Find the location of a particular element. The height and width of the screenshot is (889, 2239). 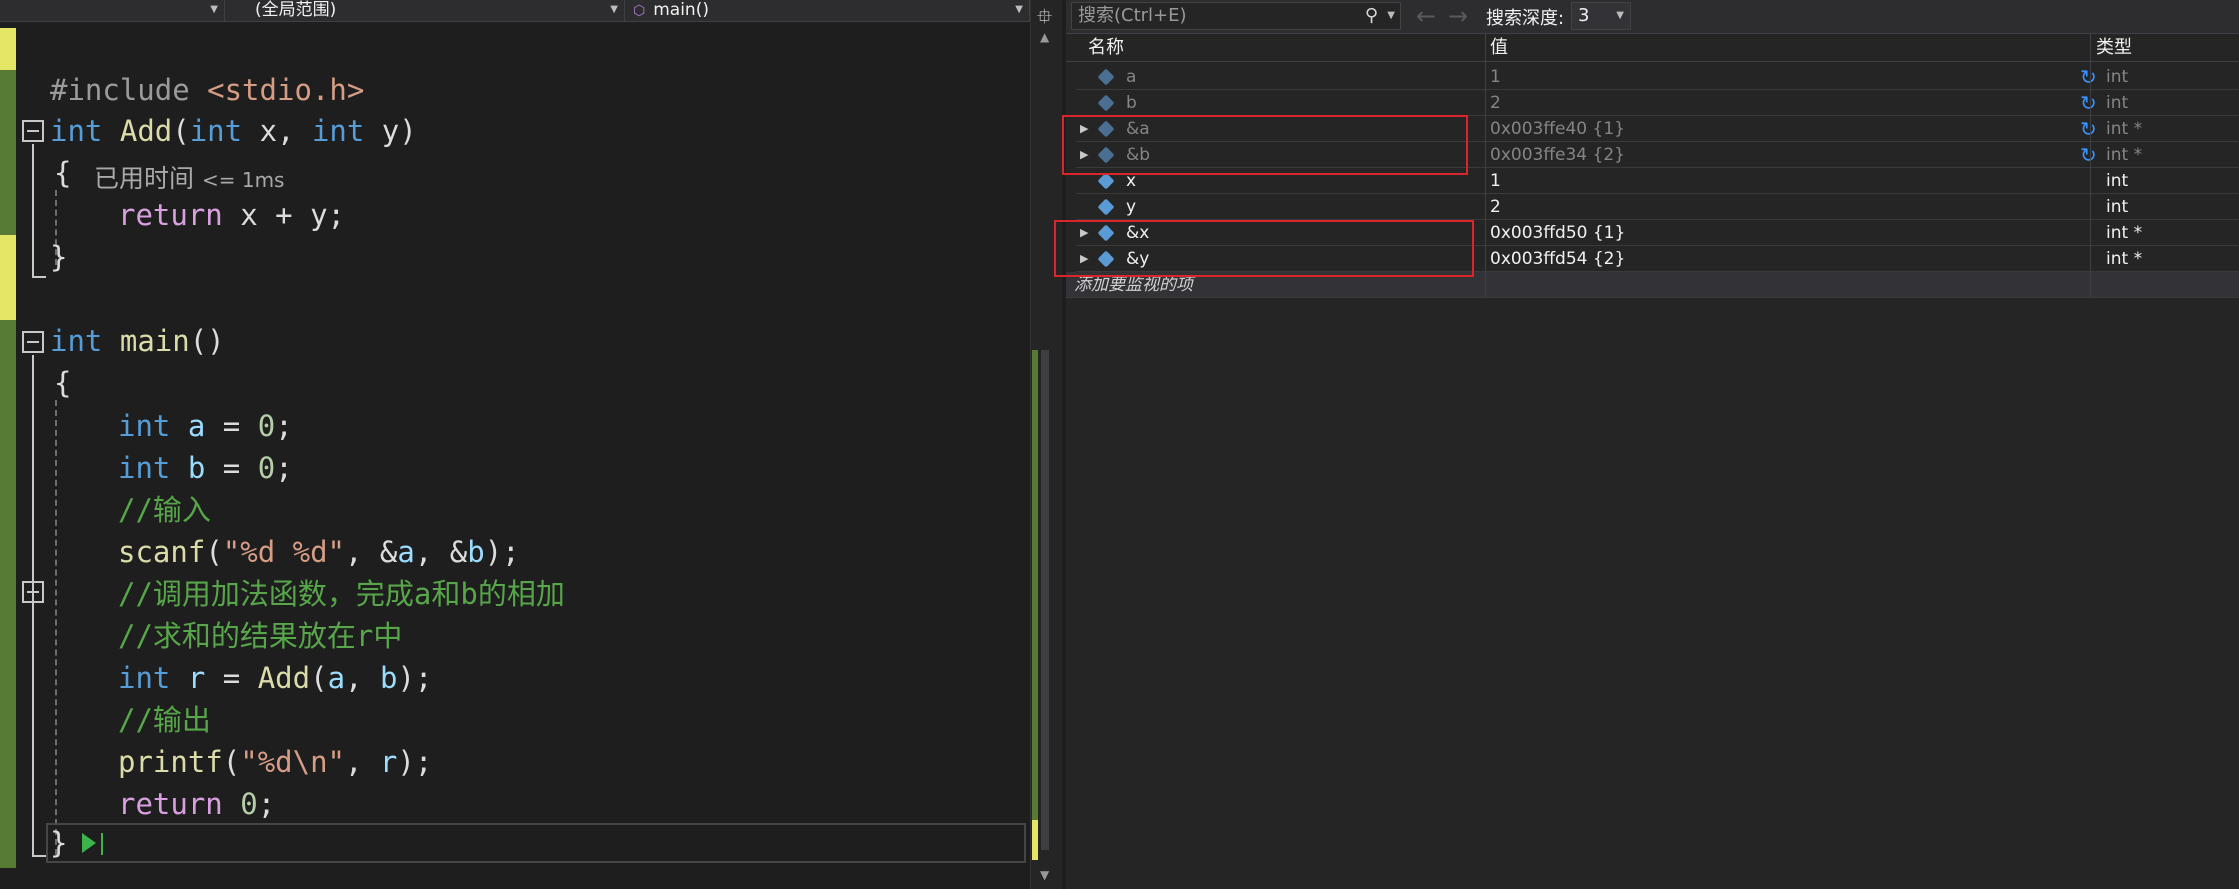

code-line-comment: //输出 is located at coordinates (164, 720).